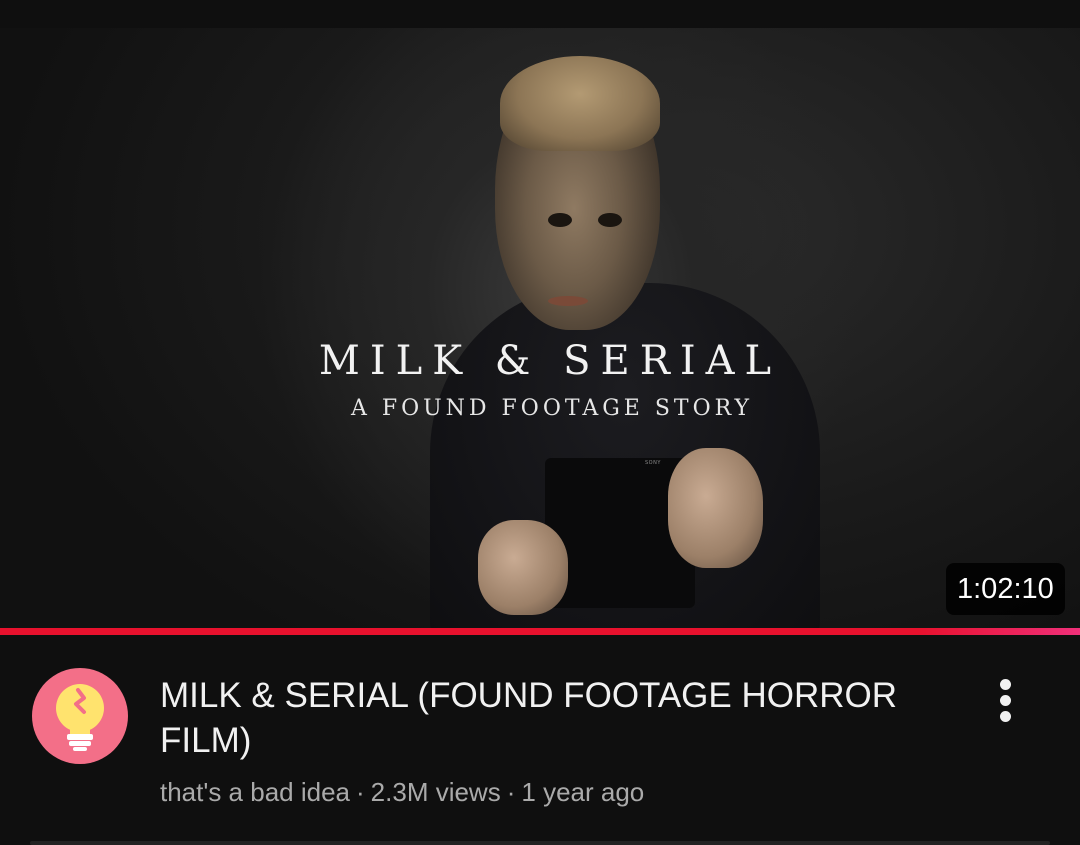  Describe the element at coordinates (435, 792) in the screenshot. I see `view-count: 2.3M views` at that location.